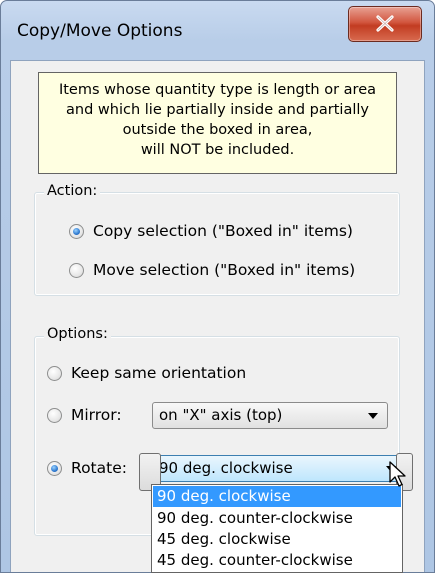 The height and width of the screenshot is (573, 435). I want to click on copy-selection-label: Copy selection ("Boxed in" items), so click(223, 231).